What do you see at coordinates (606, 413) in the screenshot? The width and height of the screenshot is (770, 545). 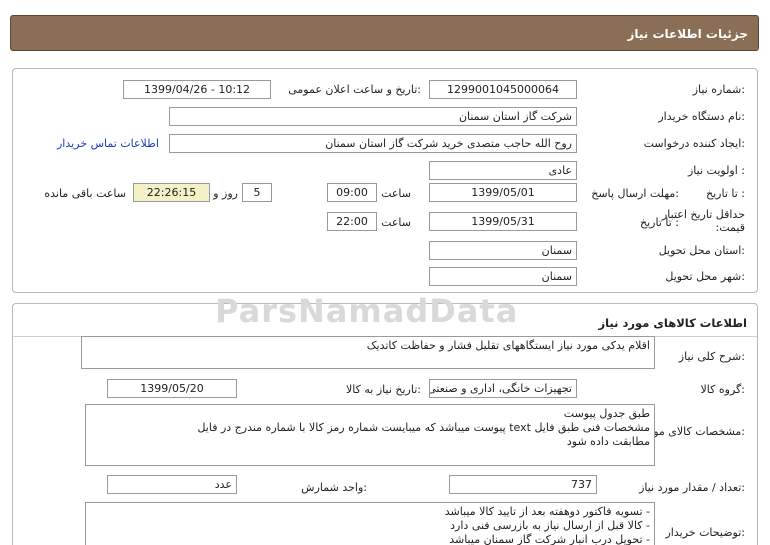 I see `spec-line: طبق جدول پیوست` at bounding box center [606, 413].